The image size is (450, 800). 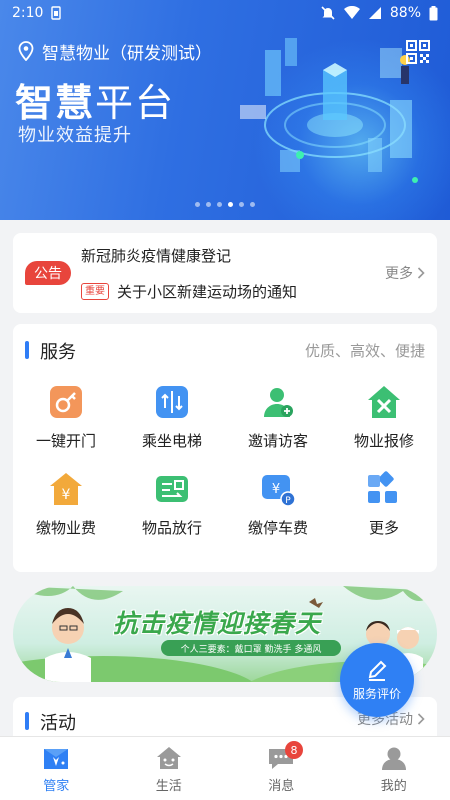 I want to click on notice-item-text: 关于小区新建运动场的通知, so click(x=207, y=292).